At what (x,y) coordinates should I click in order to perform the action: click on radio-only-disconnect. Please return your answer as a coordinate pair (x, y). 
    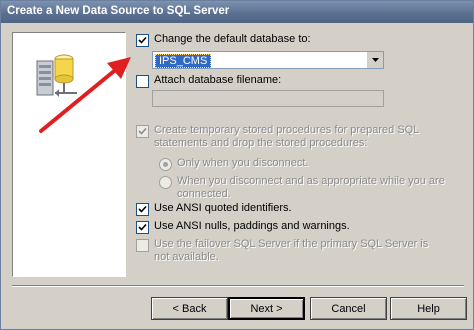
    Looking at the image, I should click on (165, 164).